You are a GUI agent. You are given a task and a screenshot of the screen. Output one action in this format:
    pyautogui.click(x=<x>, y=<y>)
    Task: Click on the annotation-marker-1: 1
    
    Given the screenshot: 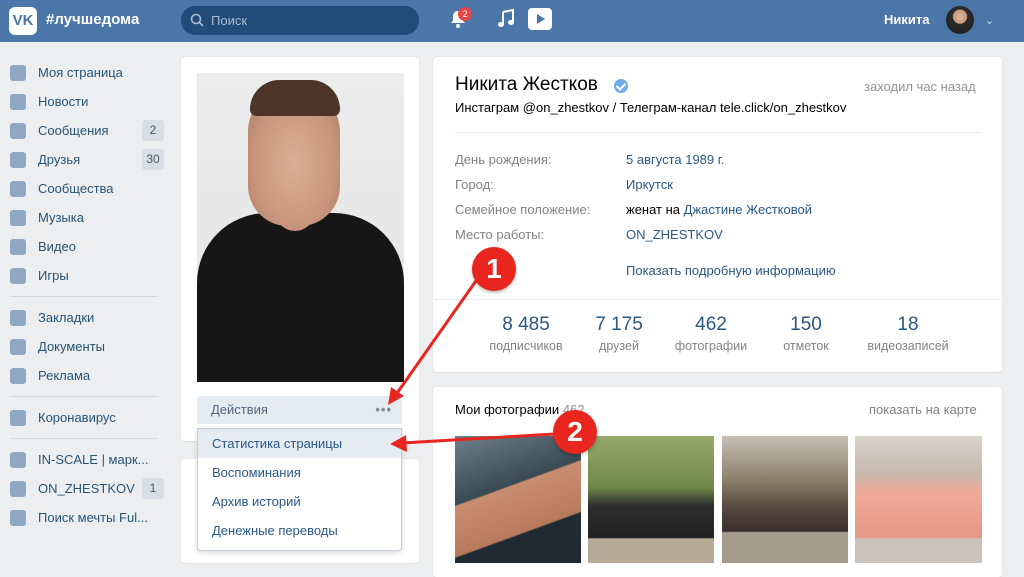 What is the action you would take?
    pyautogui.click(x=494, y=269)
    